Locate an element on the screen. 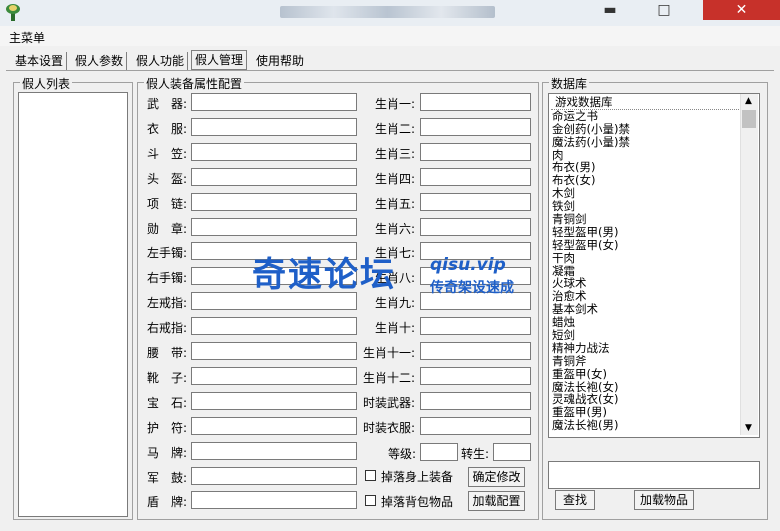 This screenshot has width=780, height=531. tab-bot-functions: 假人功能 is located at coordinates (161, 61).